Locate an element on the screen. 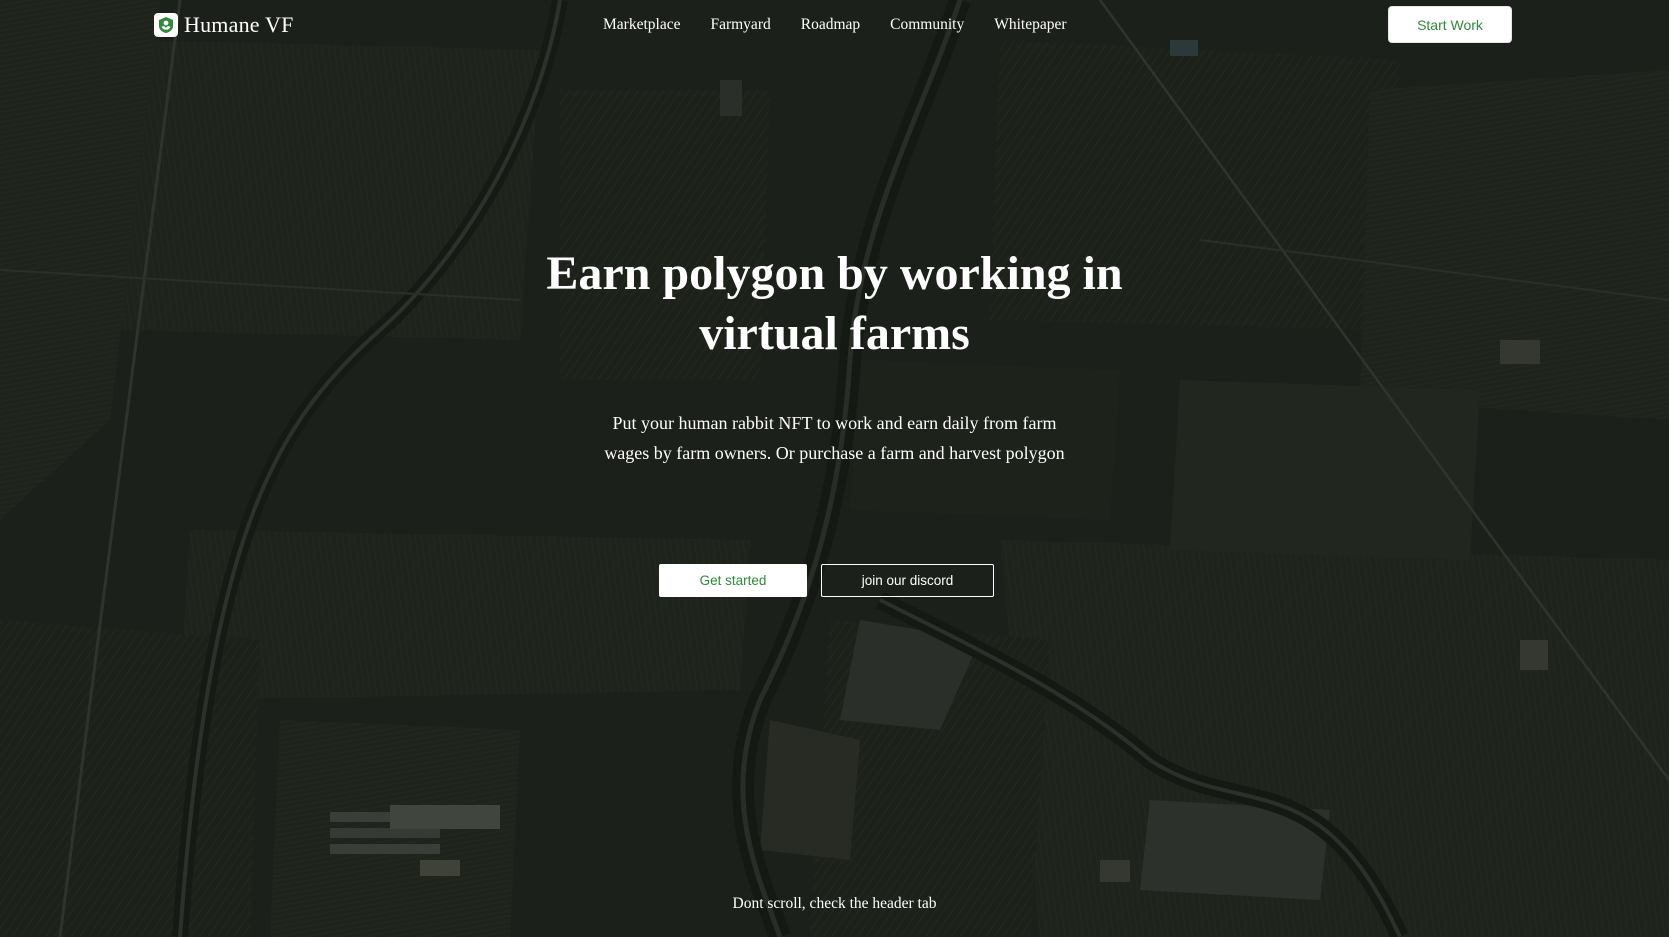 The height and width of the screenshot is (937, 1669). scroll-hint: Dont scroll, check the header tab is located at coordinates (834, 903).